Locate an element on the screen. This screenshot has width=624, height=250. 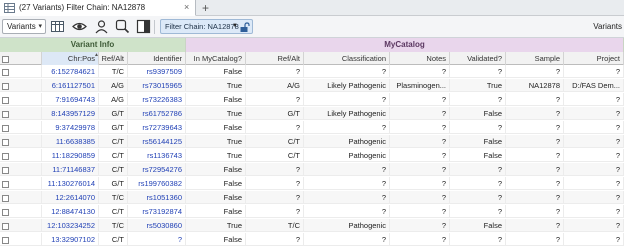
column-header-in-mycatalog: In MyCatalog? is located at coordinates (216, 58).